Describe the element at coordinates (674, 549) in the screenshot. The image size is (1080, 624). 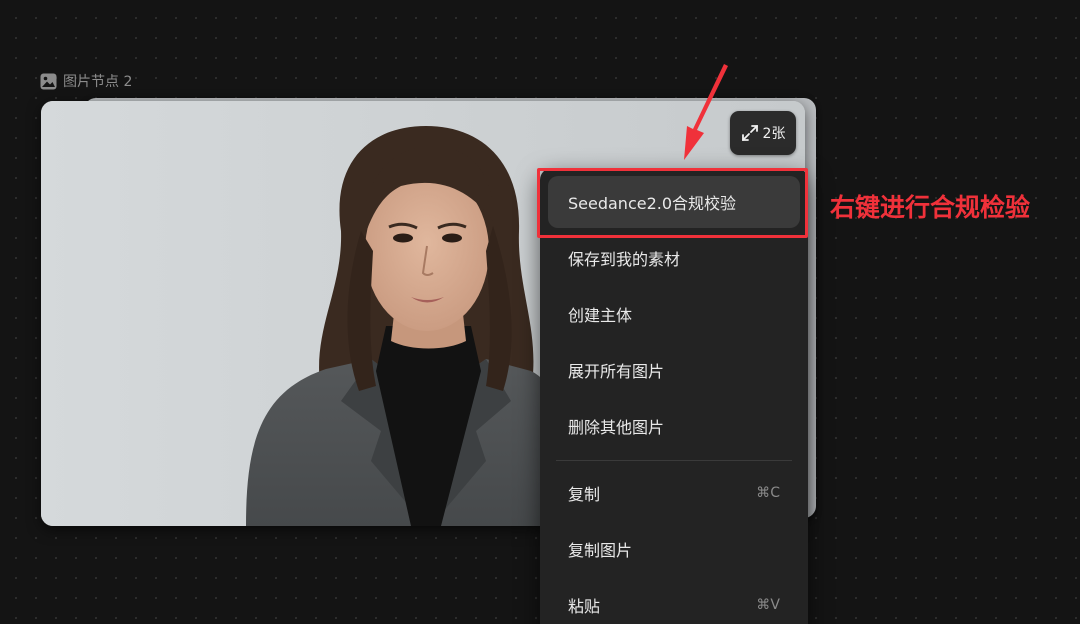
I see `menu-item-copy-image: 复制图片` at that location.